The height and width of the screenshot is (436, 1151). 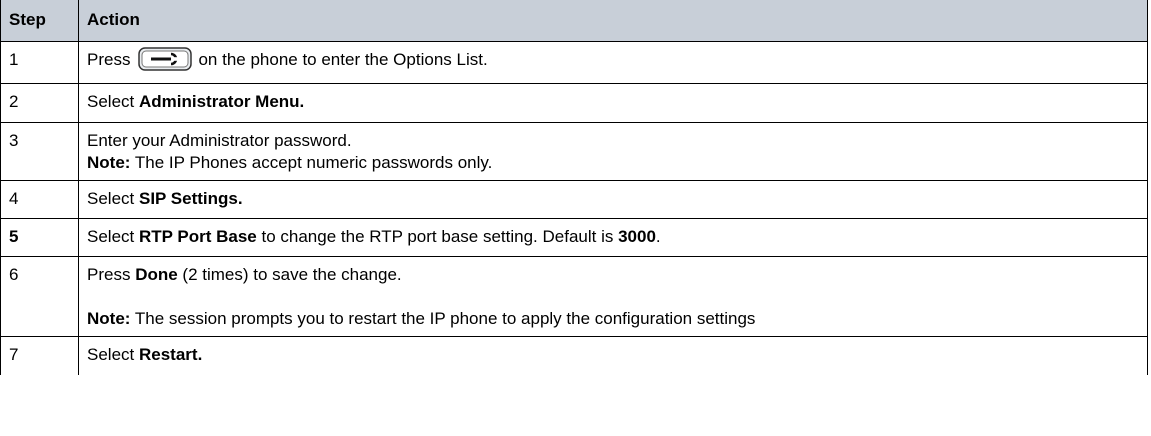 I want to click on table-row: 4 Select SIP Settings., so click(x=574, y=199).